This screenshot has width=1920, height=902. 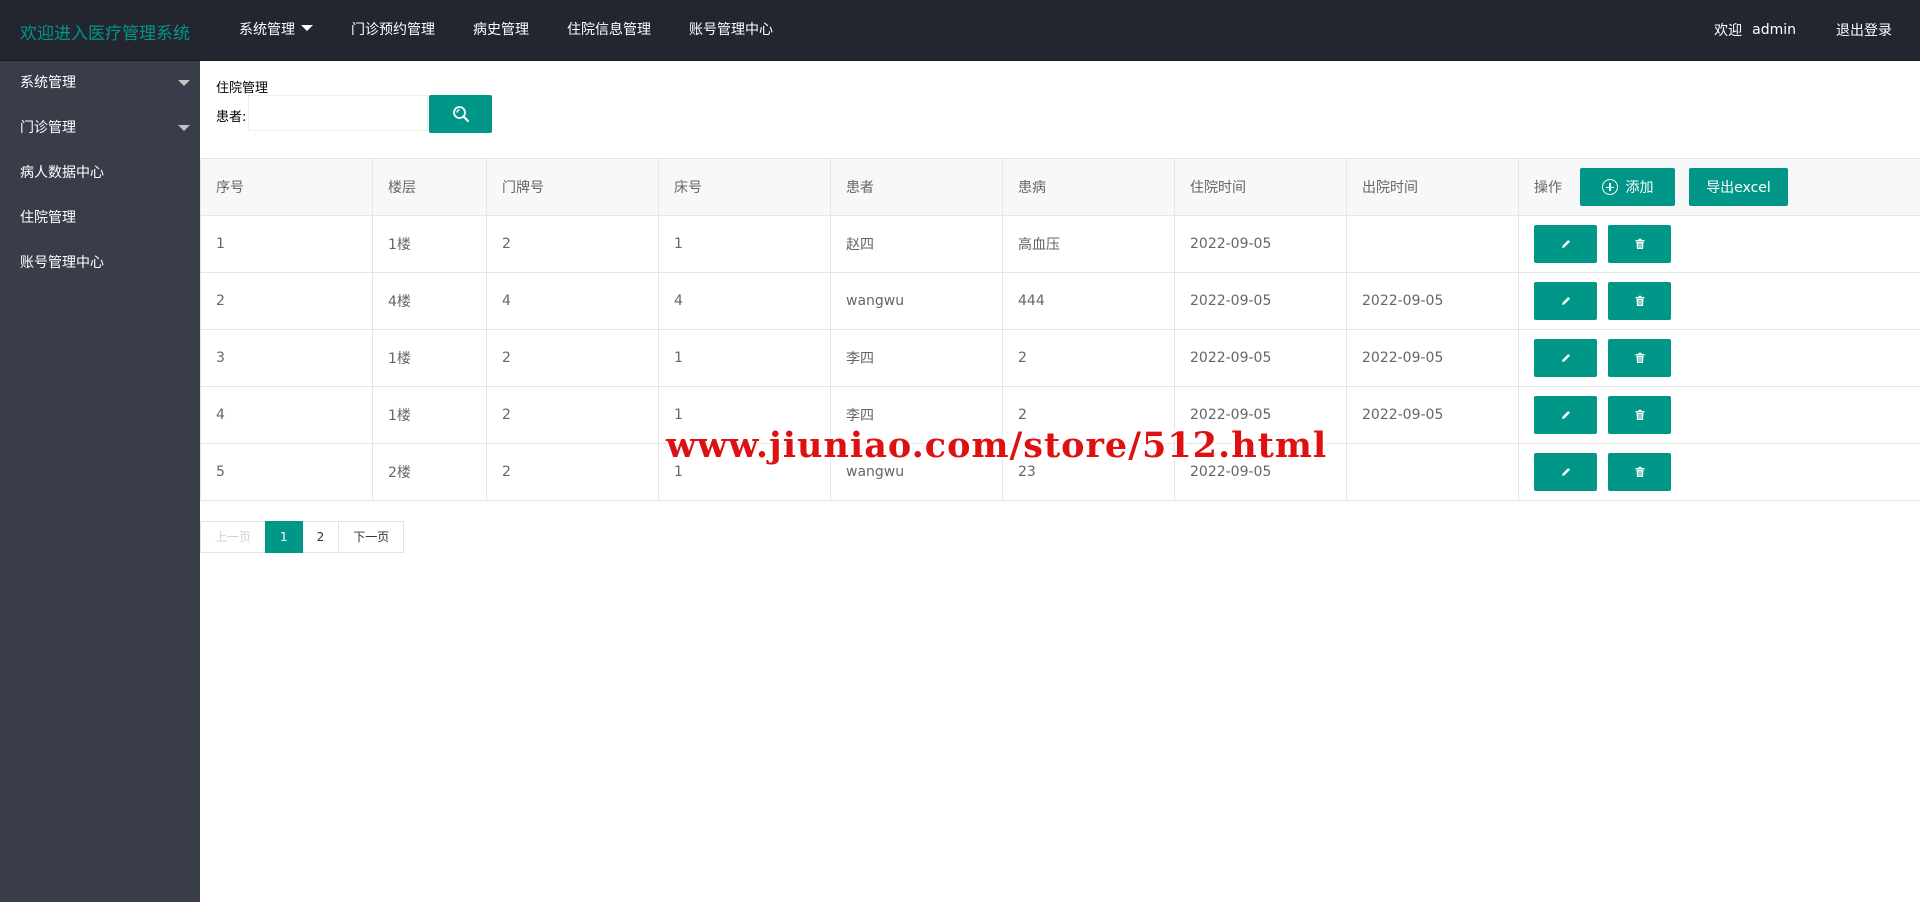 What do you see at coordinates (286, 187) in the screenshot?
I see `col-header: 序号` at bounding box center [286, 187].